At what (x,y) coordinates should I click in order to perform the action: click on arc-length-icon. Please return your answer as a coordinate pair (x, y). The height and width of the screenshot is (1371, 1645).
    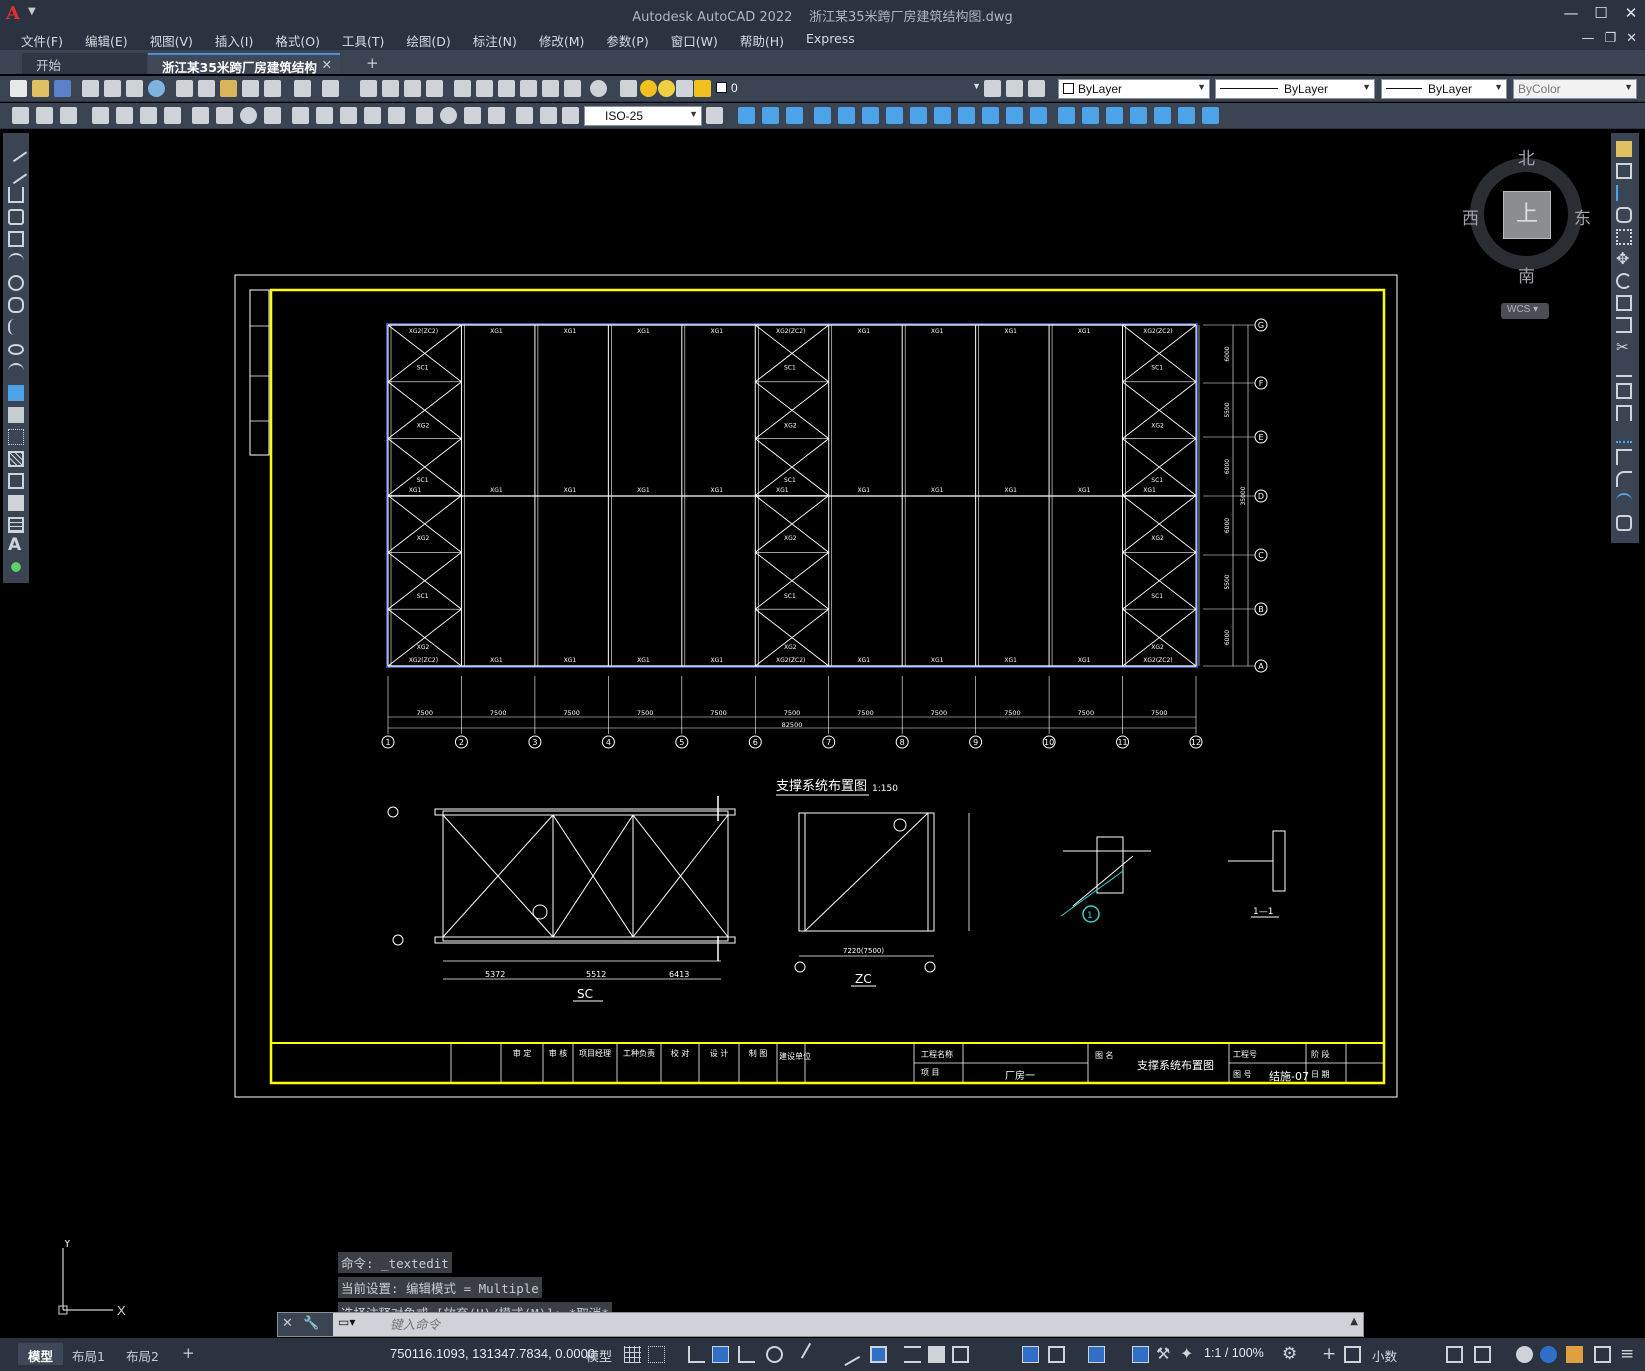
    Looking at the image, I should click on (148, 115).